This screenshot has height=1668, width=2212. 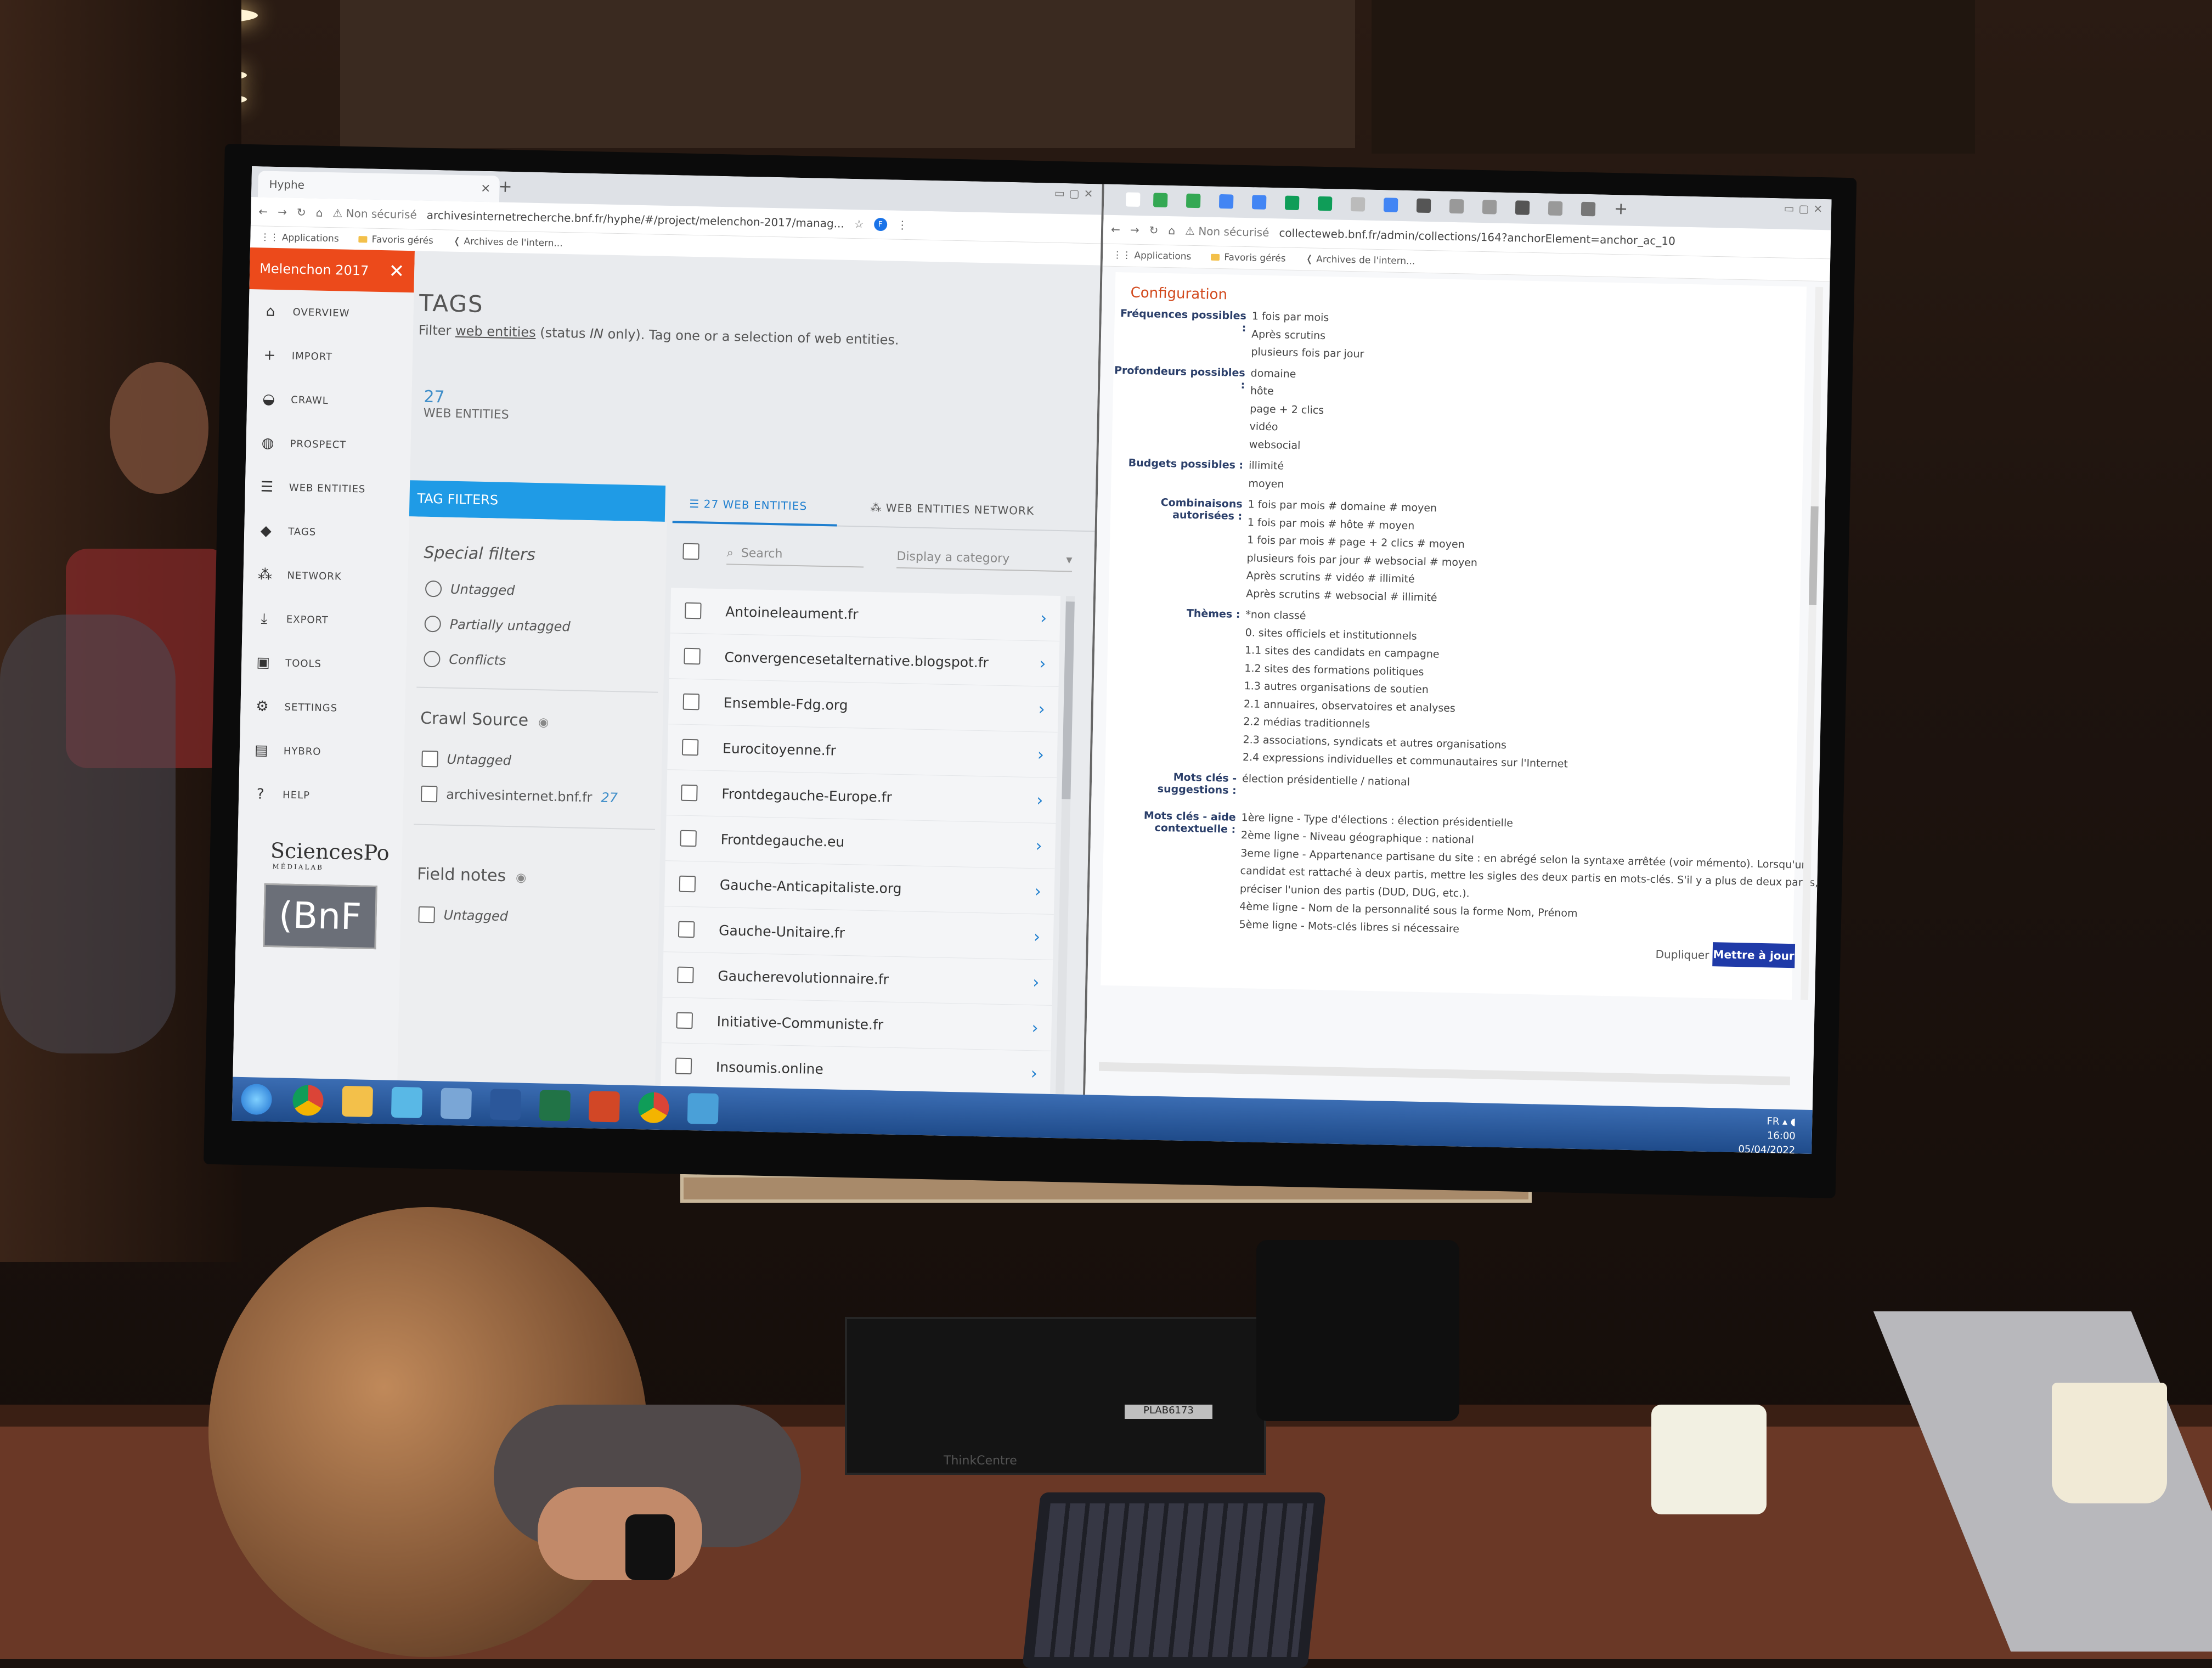 I want to click on category-select: Display a category ▾, so click(x=985, y=558).